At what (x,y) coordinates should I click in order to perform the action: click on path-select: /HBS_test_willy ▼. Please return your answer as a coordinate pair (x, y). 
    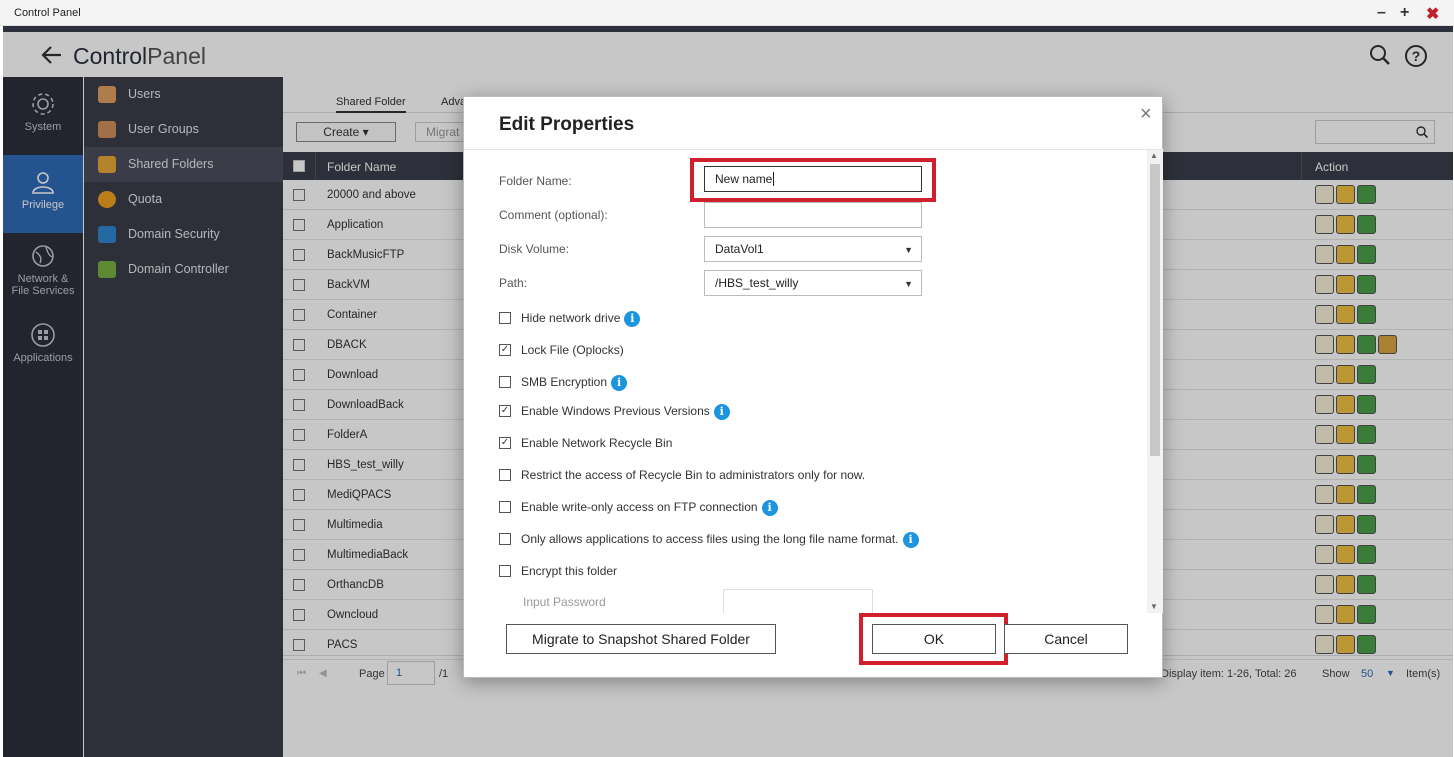
    Looking at the image, I should click on (813, 283).